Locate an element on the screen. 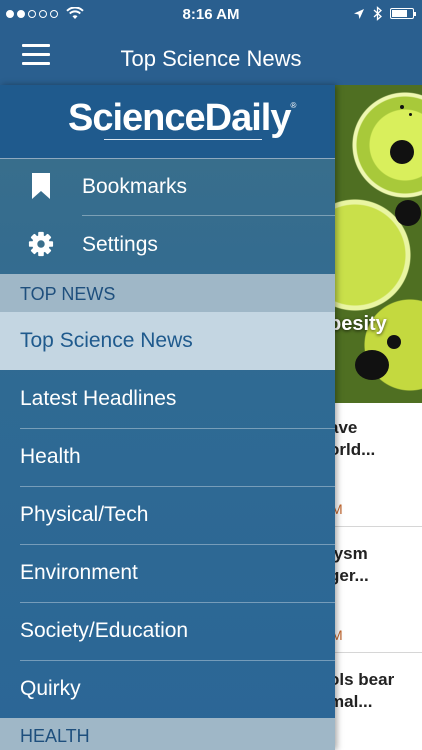 Image resolution: width=422 pixels, height=750 pixels. nav-item-physical-tech: Physical/Tech is located at coordinates (167, 515).